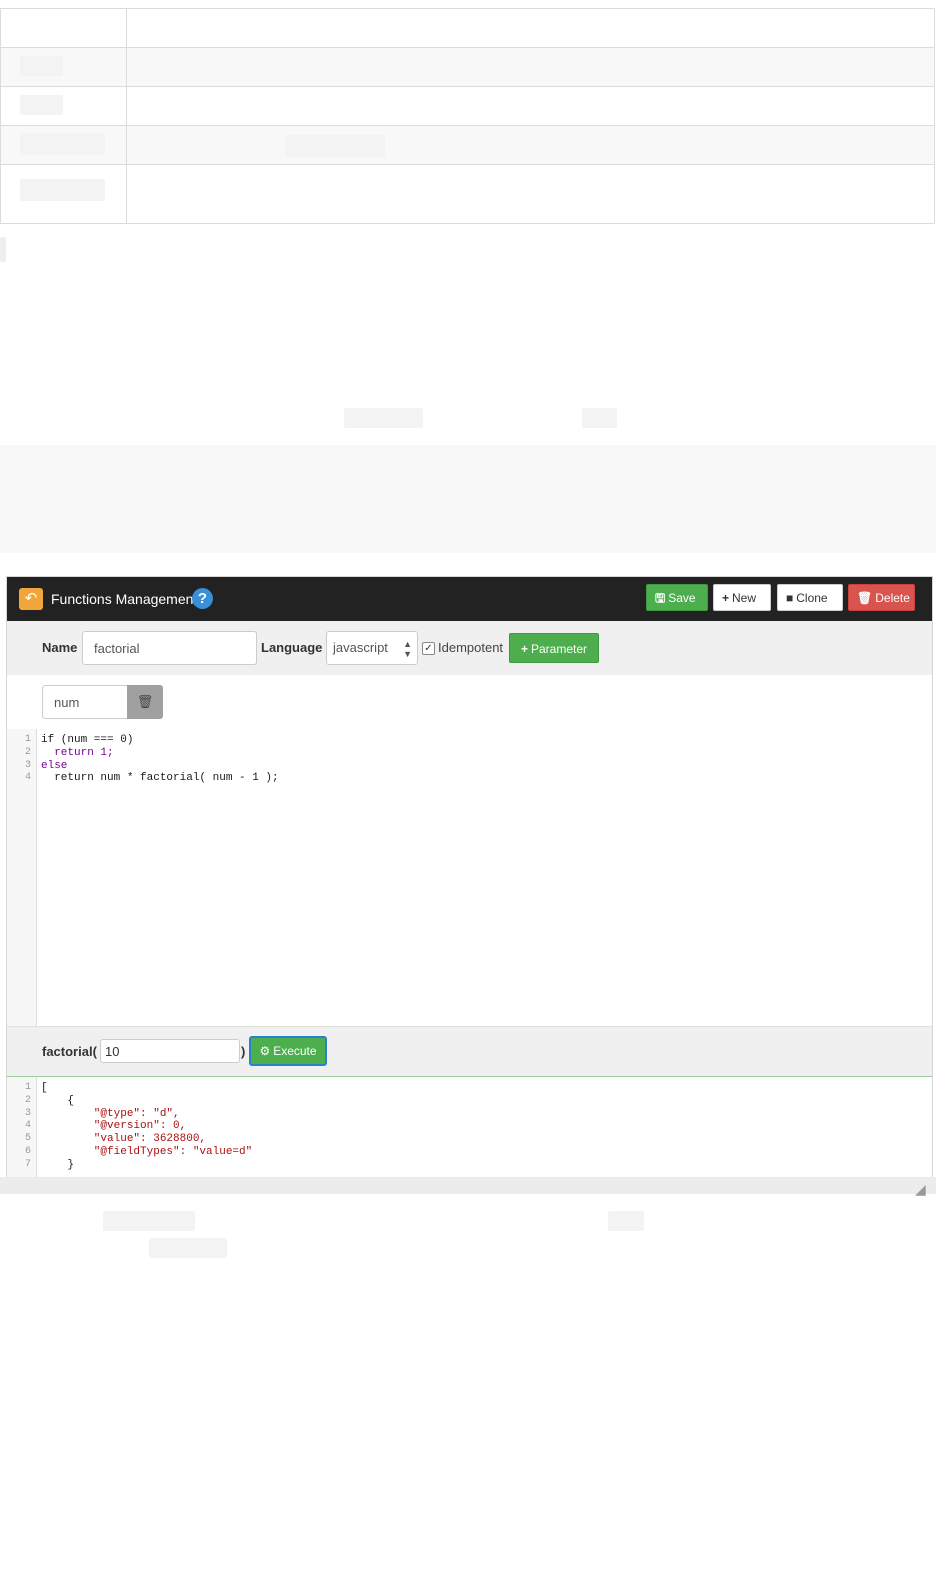  Describe the element at coordinates (407, 649) in the screenshot. I see `updown-arrows-icon: ▲ ▼` at that location.